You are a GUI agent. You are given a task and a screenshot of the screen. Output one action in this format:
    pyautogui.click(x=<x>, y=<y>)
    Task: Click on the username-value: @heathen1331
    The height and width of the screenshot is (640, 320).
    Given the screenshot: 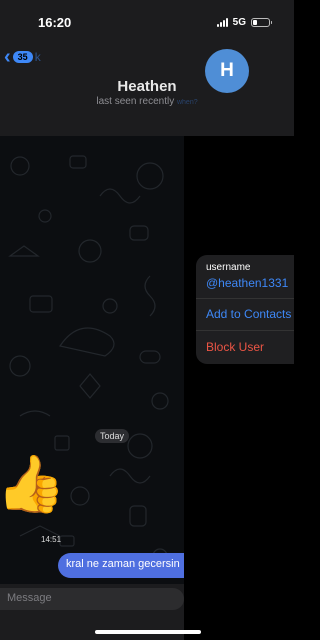 What is the action you would take?
    pyautogui.click(x=247, y=283)
    